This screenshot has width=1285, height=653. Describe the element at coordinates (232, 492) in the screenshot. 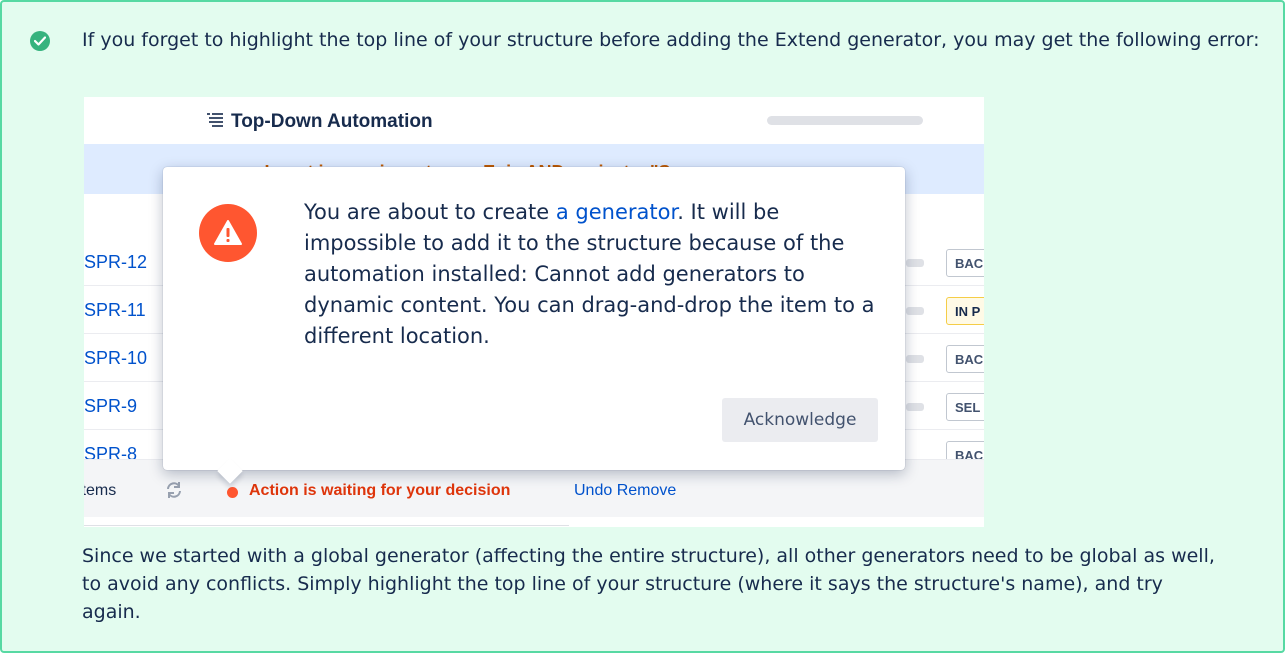

I see `waiting-dot-icon` at that location.